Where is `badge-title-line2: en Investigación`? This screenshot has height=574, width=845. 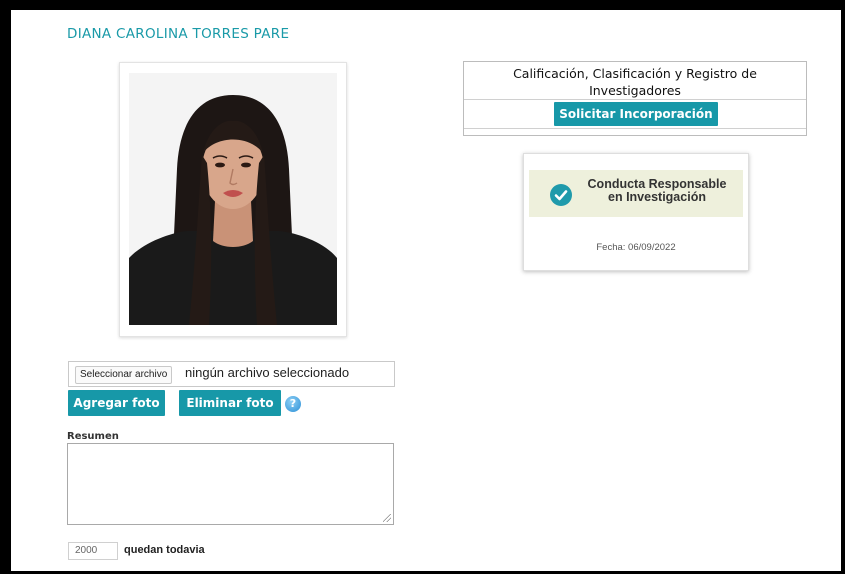 badge-title-line2: en Investigación is located at coordinates (657, 197).